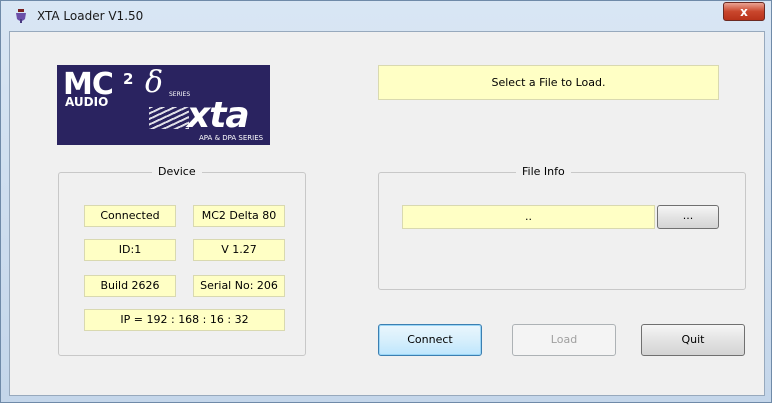  I want to click on status-message: Select a File to Load., so click(548, 82).